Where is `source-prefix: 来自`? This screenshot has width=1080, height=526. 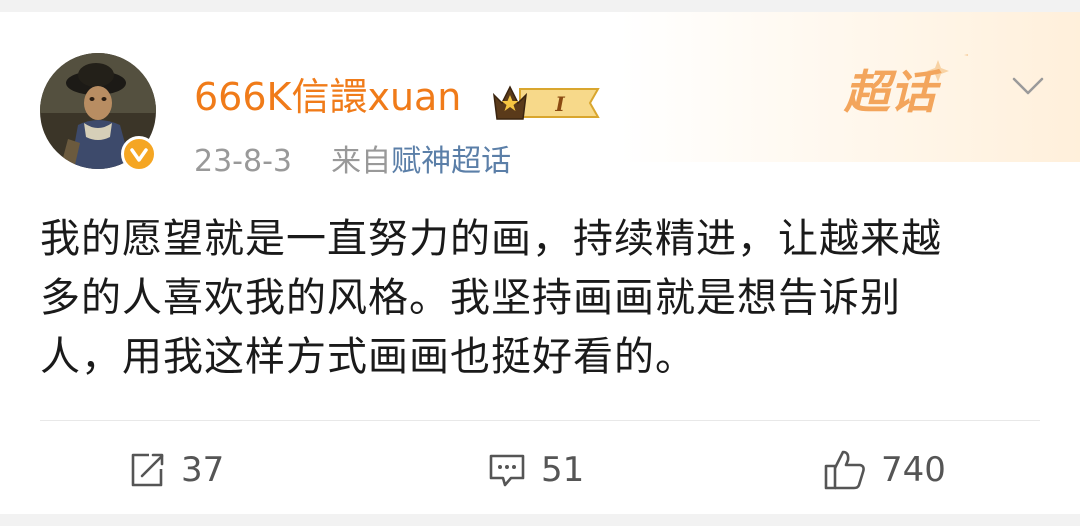
source-prefix: 来自 is located at coordinates (361, 161).